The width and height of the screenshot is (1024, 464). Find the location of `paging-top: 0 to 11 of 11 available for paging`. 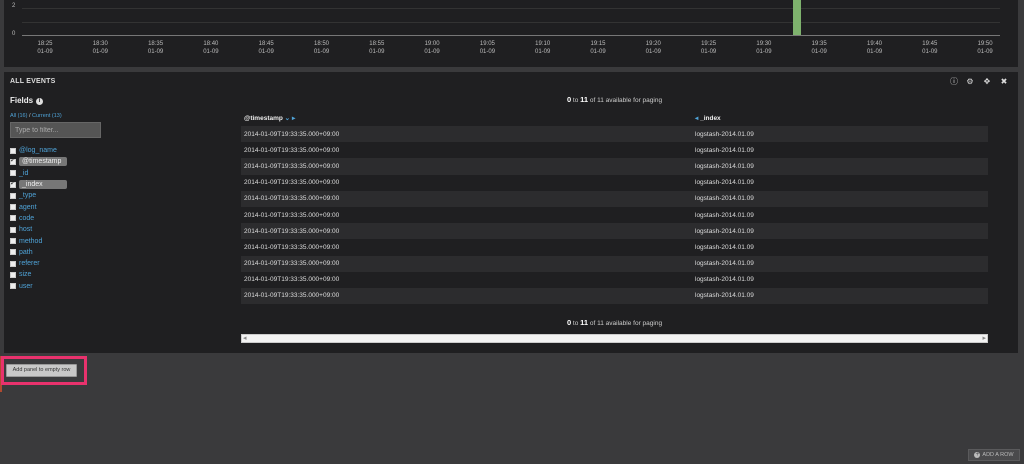

paging-top: 0 to 11 of 11 available for paging is located at coordinates (614, 99).